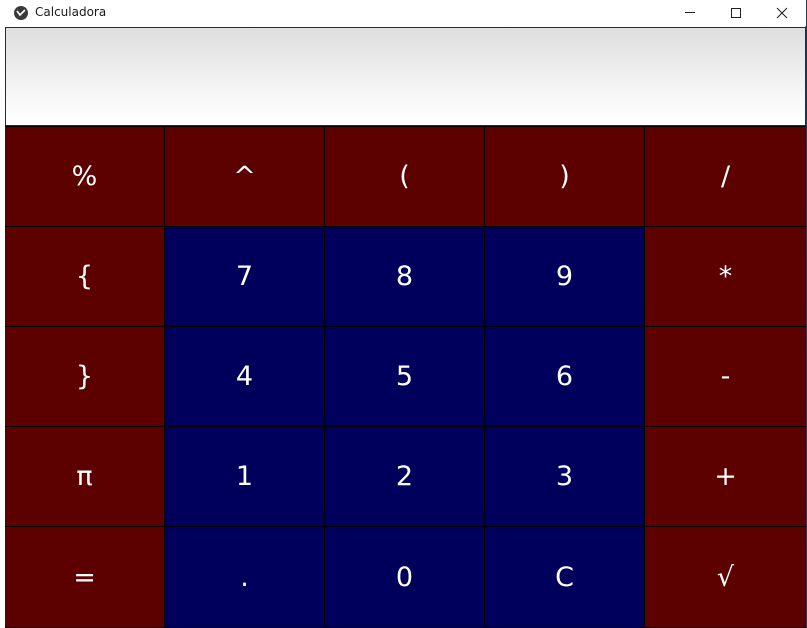 This screenshot has width=807, height=628. Describe the element at coordinates (564, 476) in the screenshot. I see `key-3-button: 3` at that location.